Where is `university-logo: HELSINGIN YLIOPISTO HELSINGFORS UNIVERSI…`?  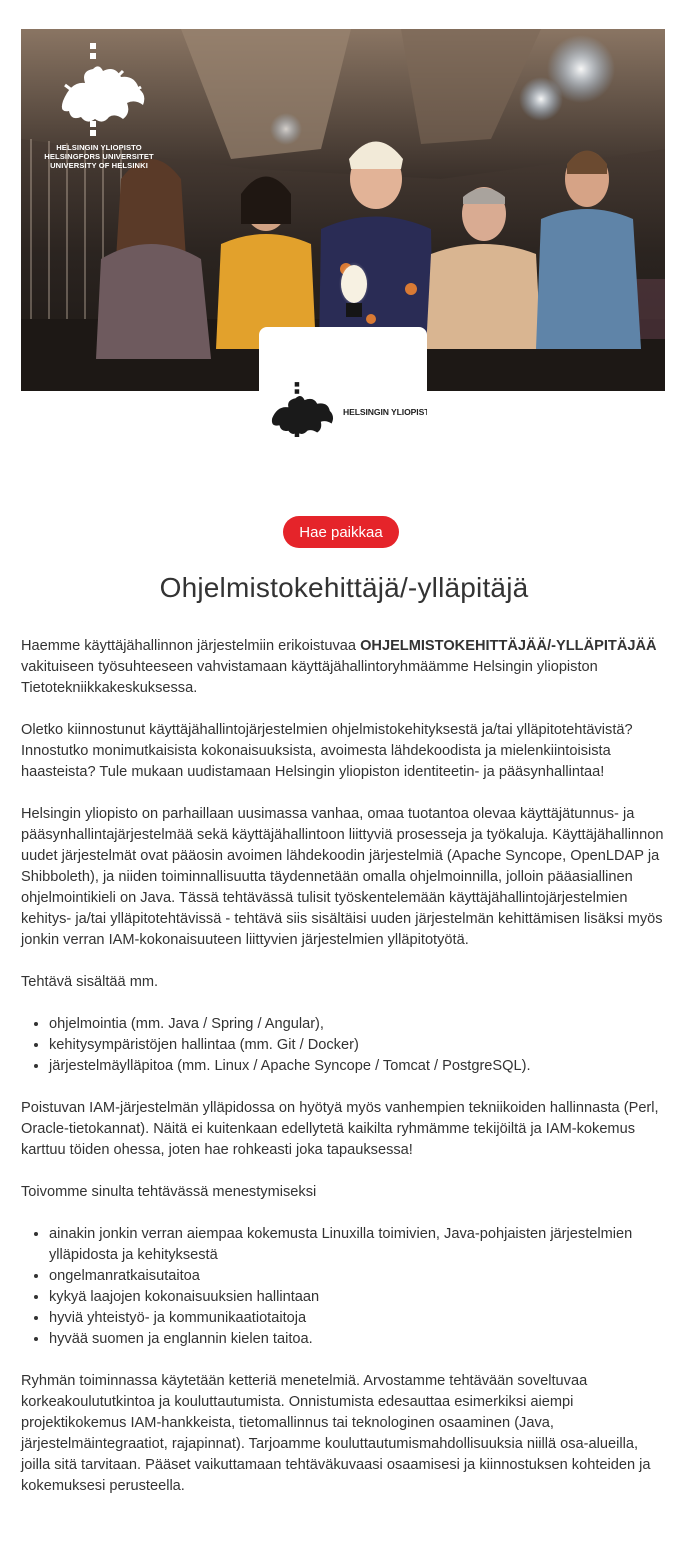
university-logo: HELSINGIN YLIOPISTO HELSINGFORS UNIVERSI… is located at coordinates (99, 105).